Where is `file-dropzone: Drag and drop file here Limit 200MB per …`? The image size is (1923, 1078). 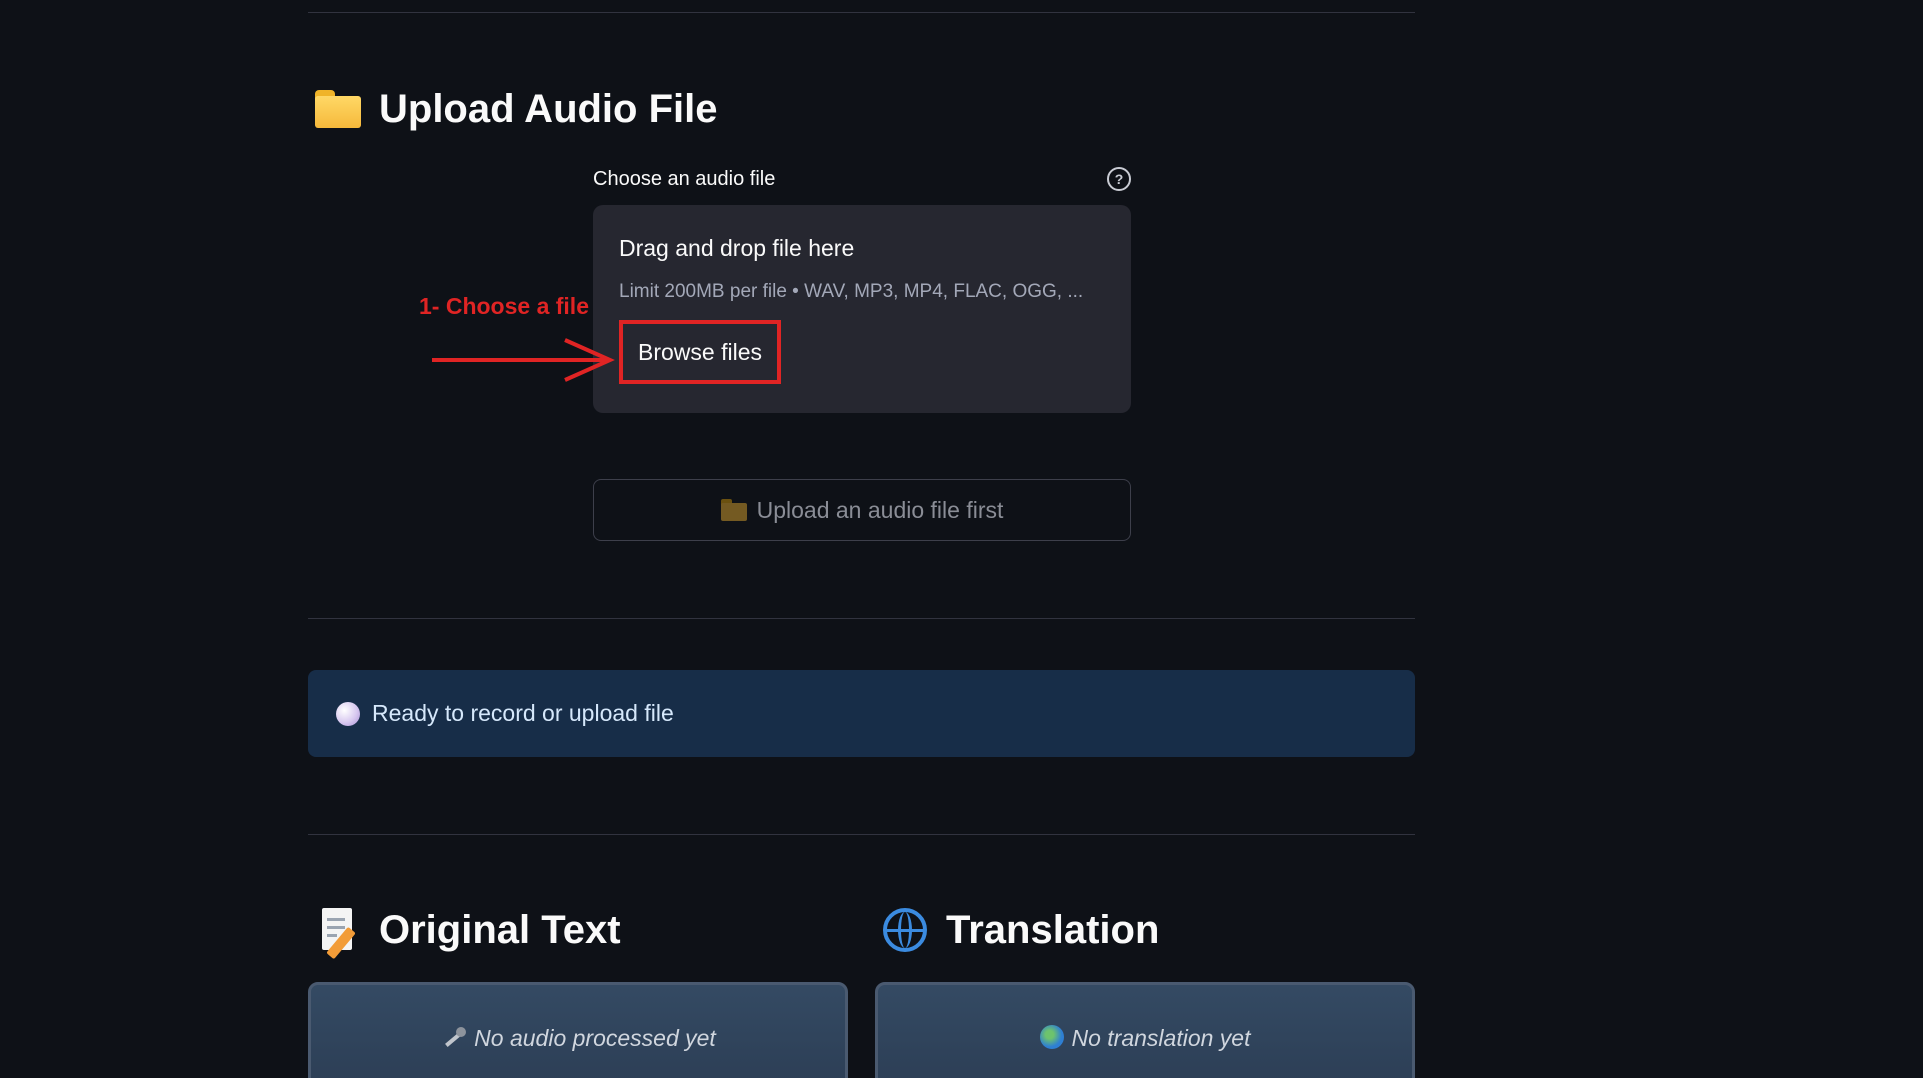 file-dropzone: Drag and drop file here Limit 200MB per … is located at coordinates (862, 309).